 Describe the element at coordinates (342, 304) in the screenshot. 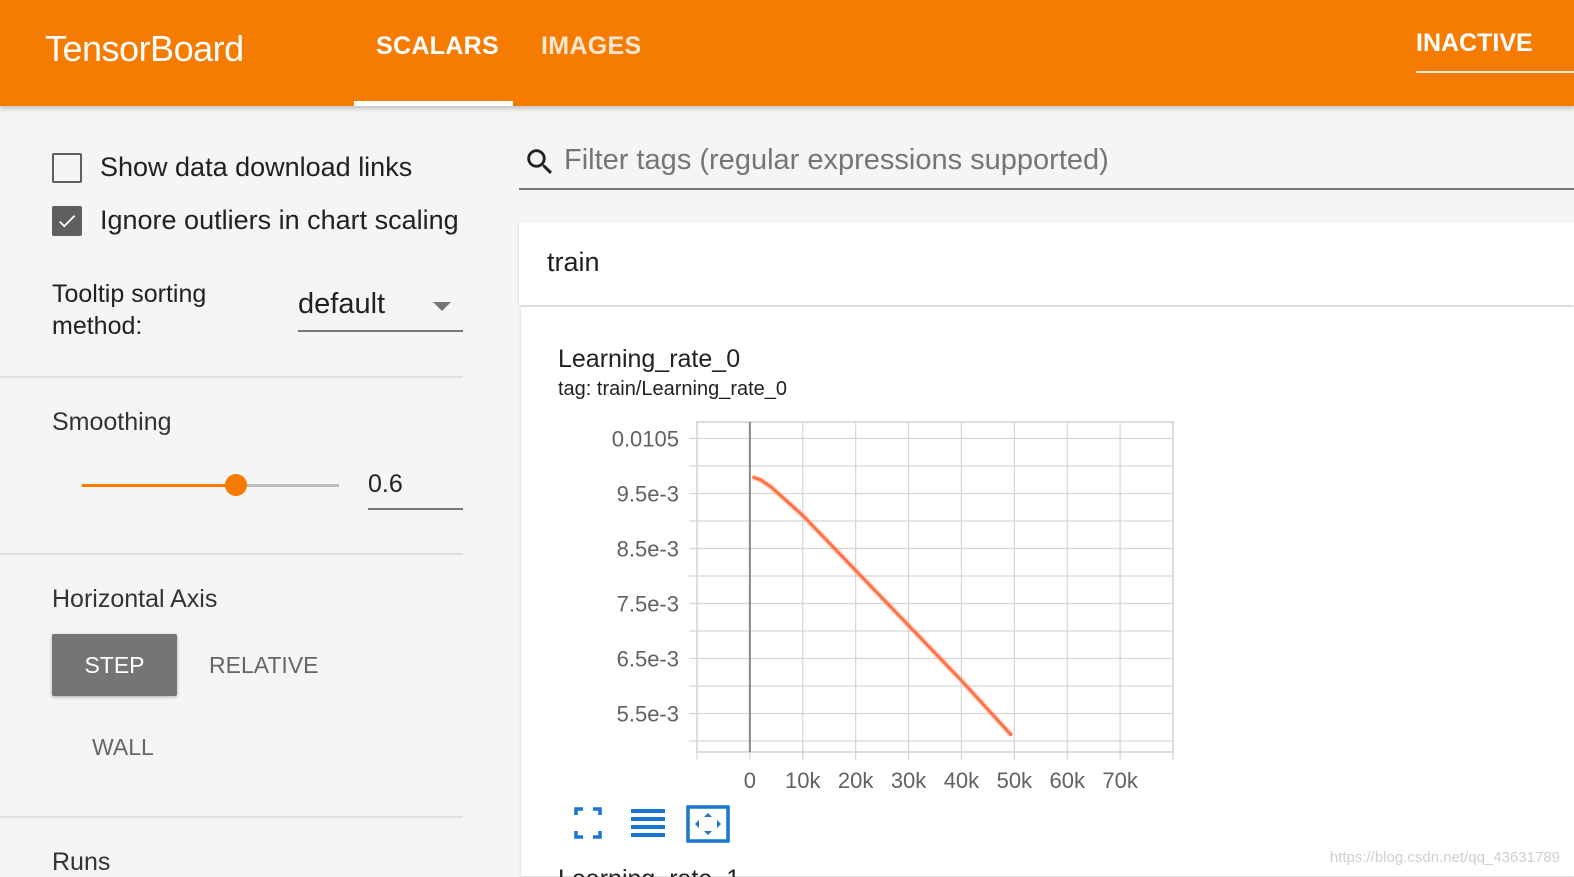

I see `tooltip-sorting-value: default` at that location.